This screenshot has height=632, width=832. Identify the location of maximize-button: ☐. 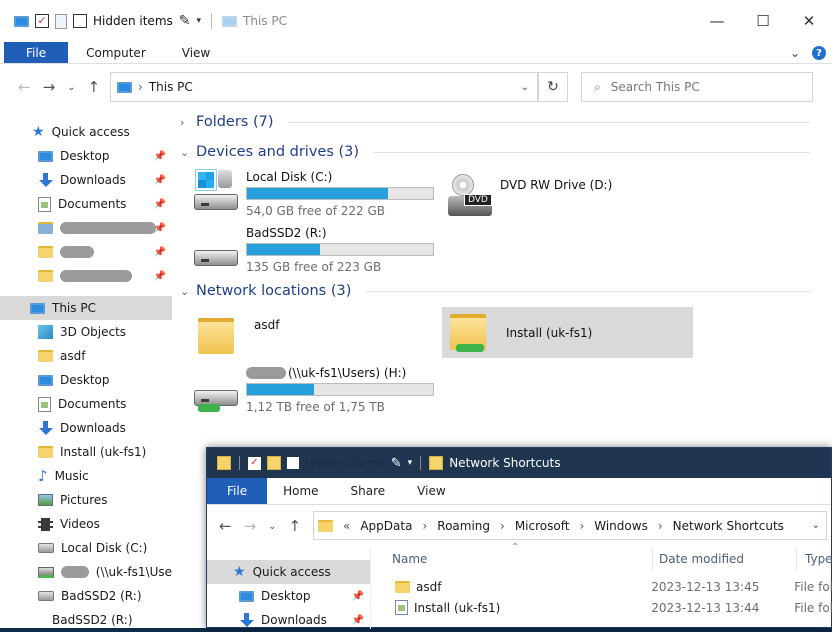
(763, 21).